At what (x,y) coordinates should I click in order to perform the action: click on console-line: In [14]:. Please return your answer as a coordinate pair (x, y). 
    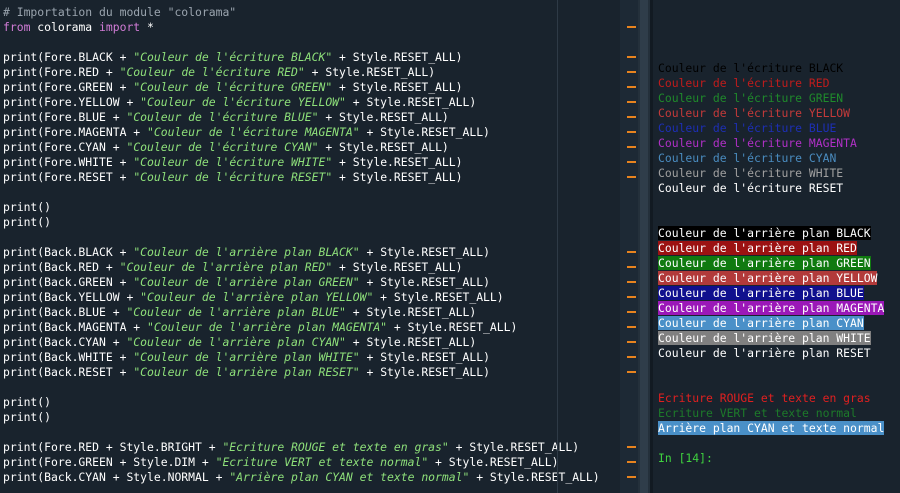
    Looking at the image, I should click on (771, 458).